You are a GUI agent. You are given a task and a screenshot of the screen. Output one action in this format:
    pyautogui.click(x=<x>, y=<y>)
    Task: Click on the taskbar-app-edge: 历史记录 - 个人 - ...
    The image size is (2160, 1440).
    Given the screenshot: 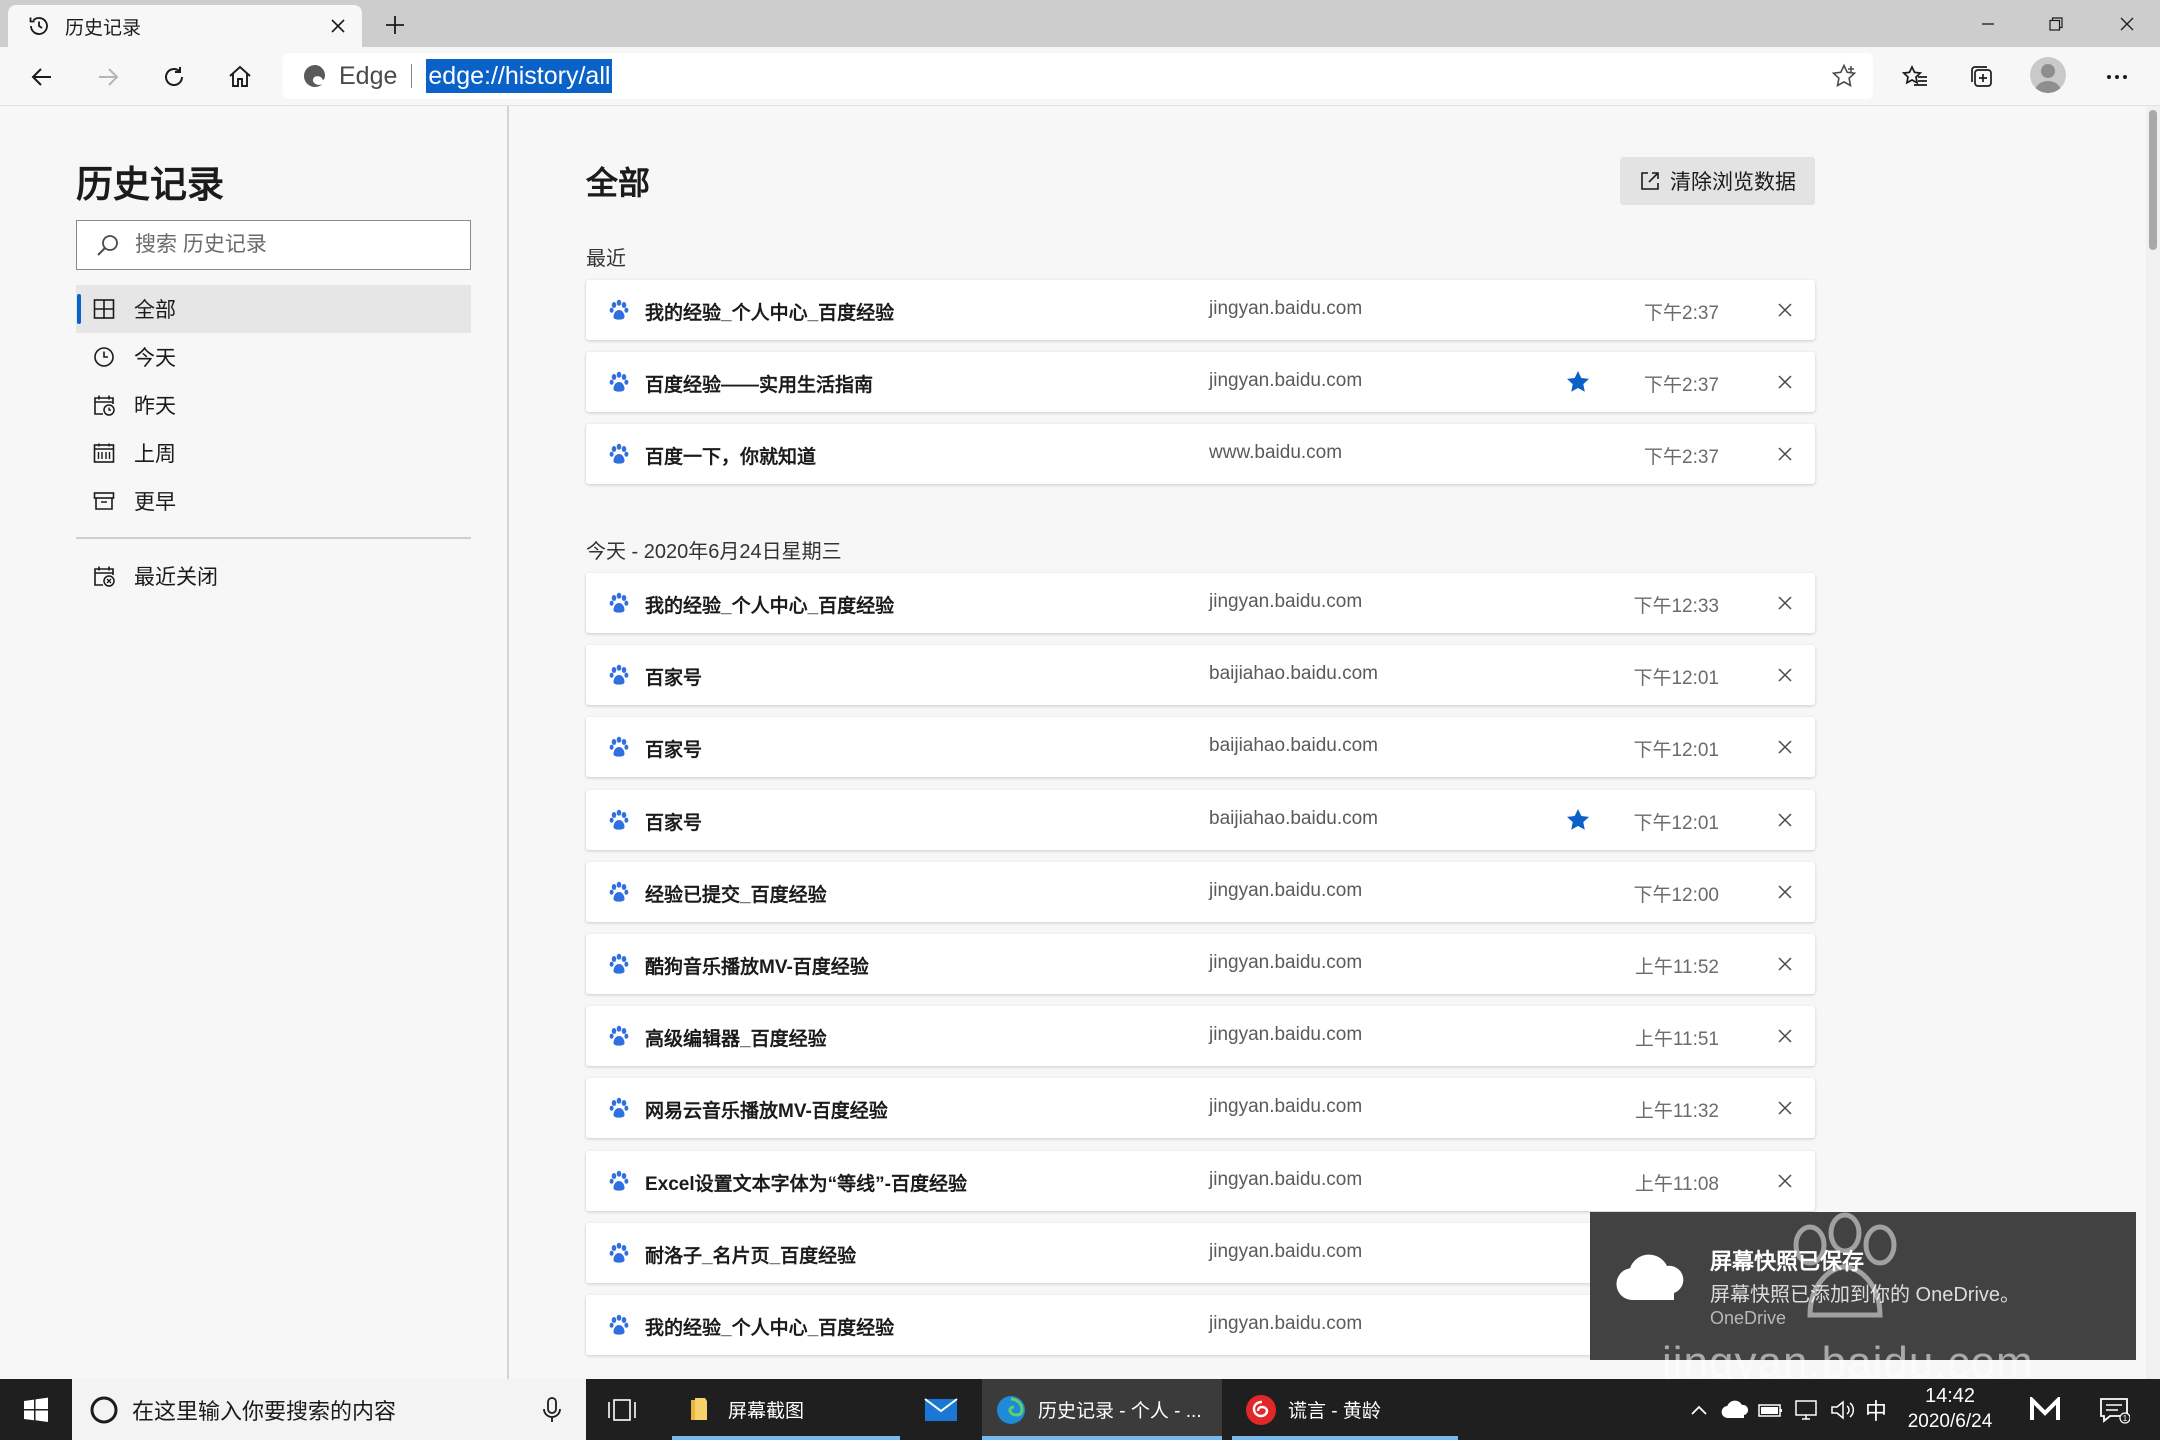 What is the action you would take?
    pyautogui.click(x=1102, y=1409)
    